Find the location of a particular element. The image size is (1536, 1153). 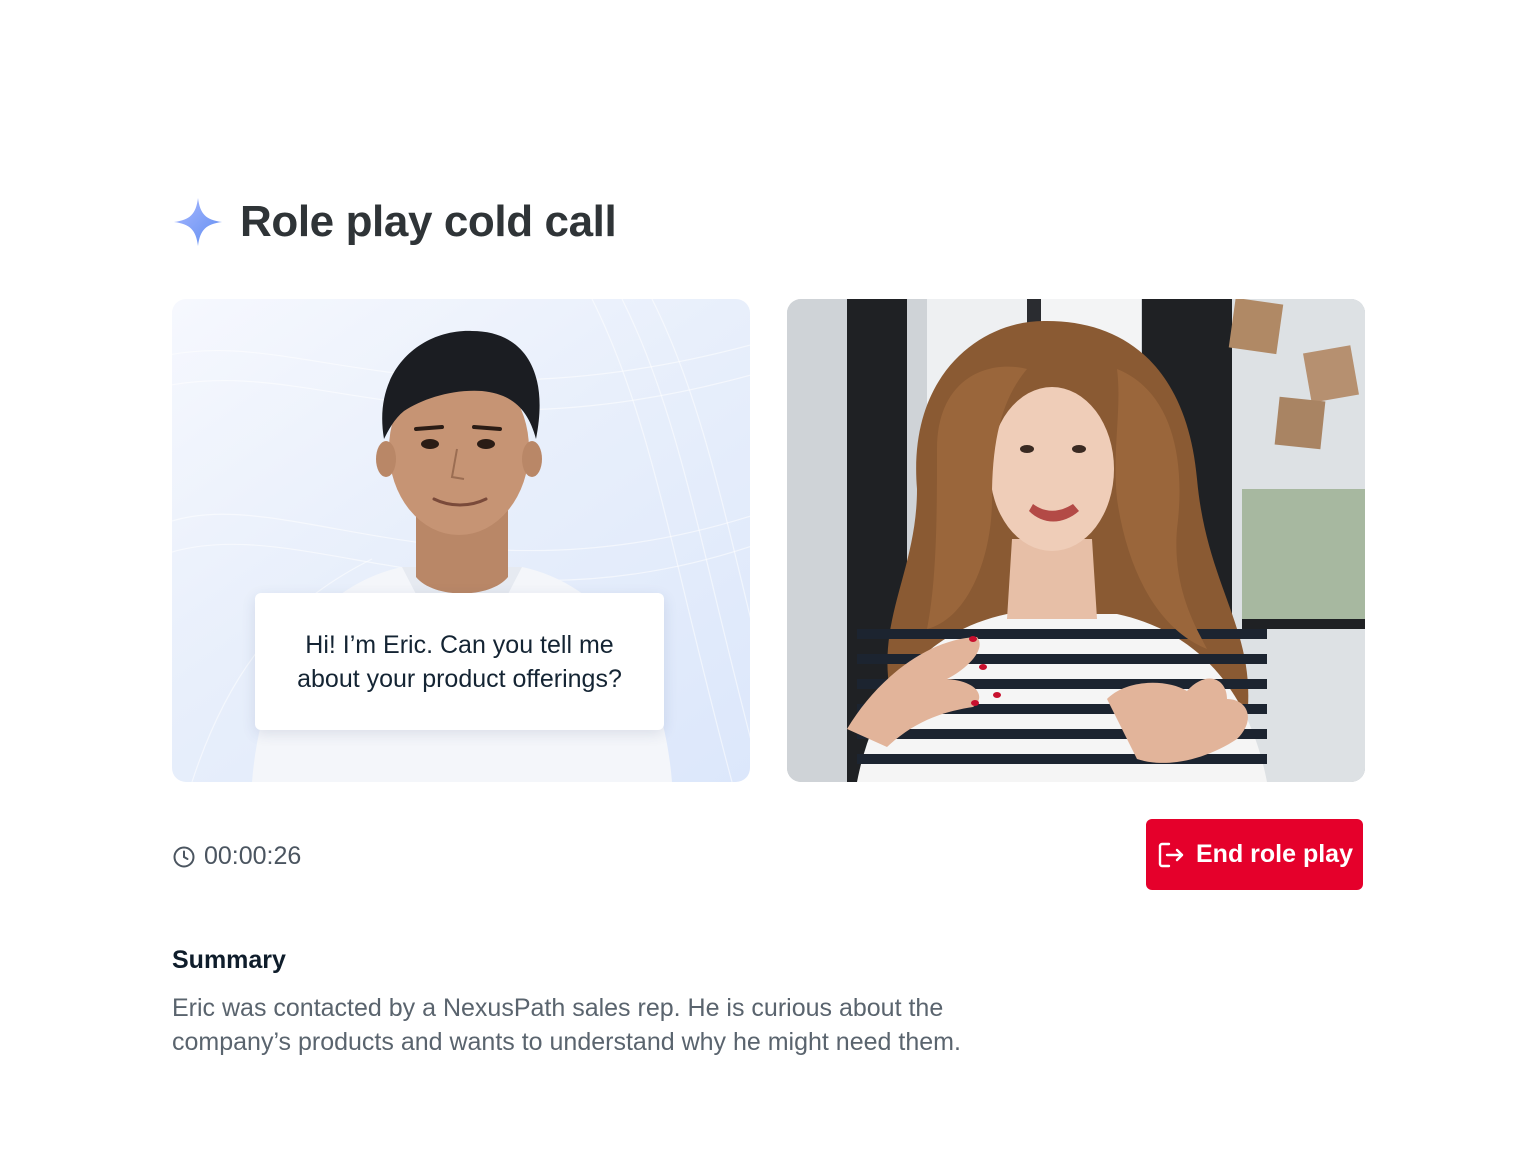

end-role-play-button: End role play is located at coordinates (1254, 854).